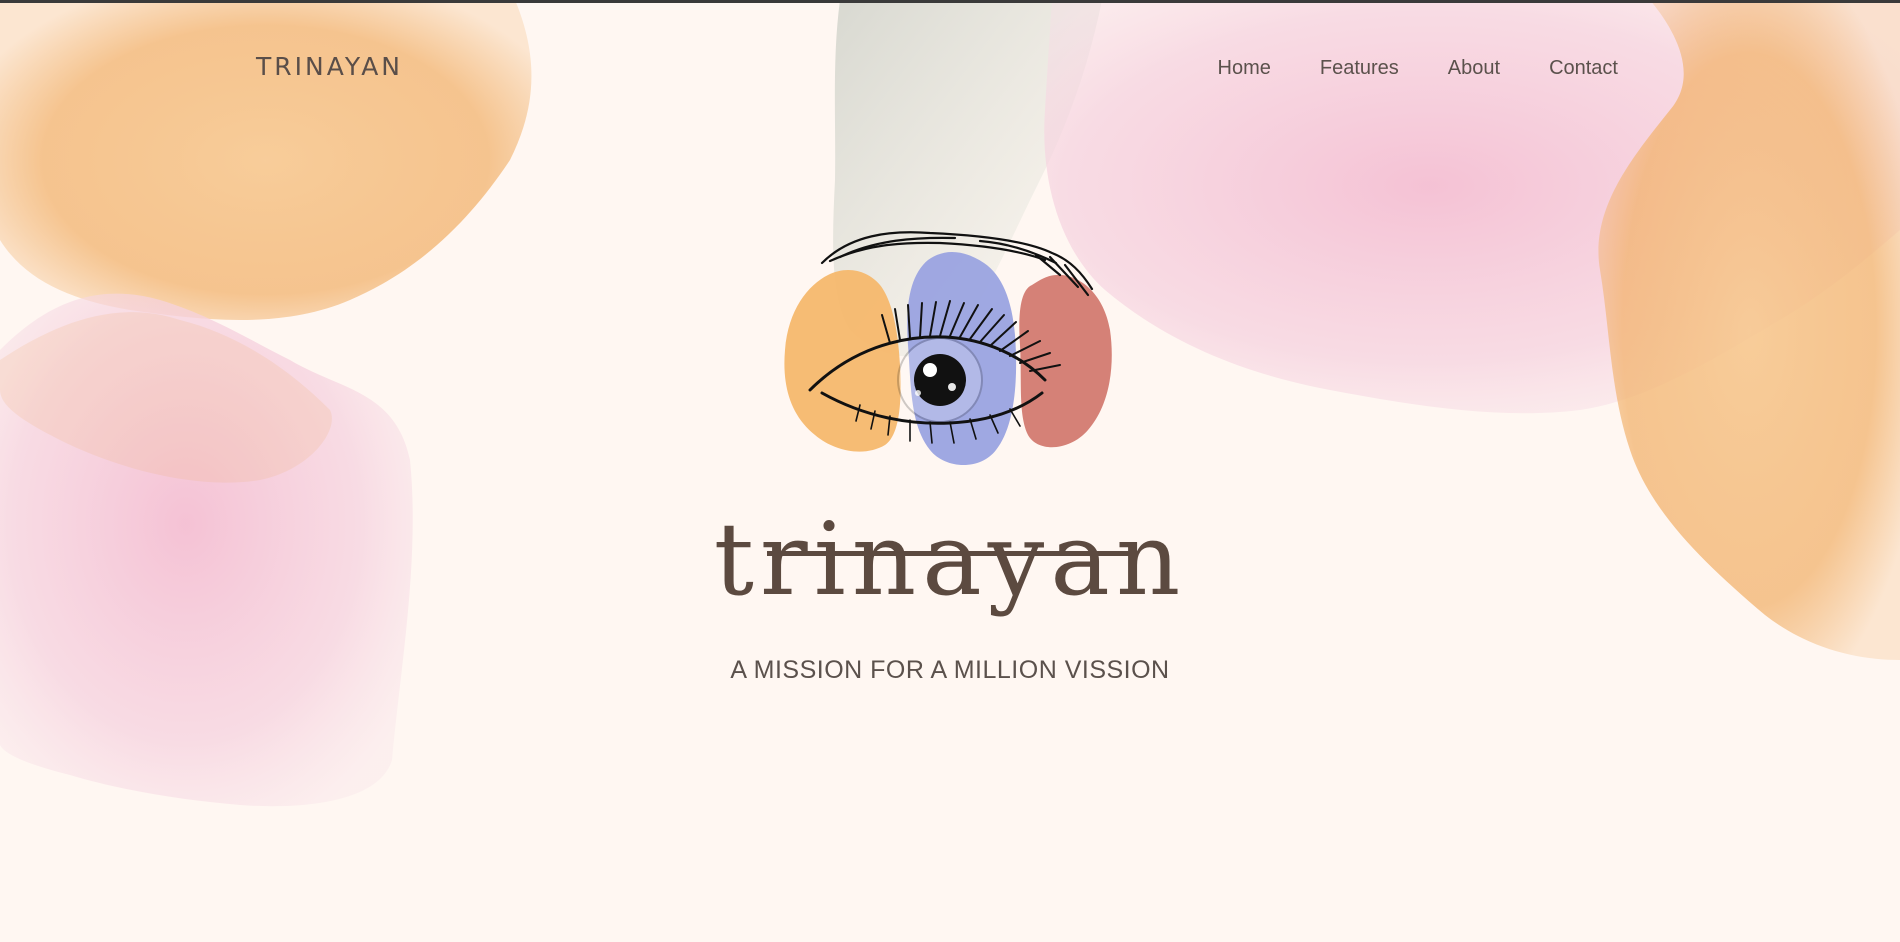 The height and width of the screenshot is (942, 1900). I want to click on hero-title: trinayan, so click(950, 559).